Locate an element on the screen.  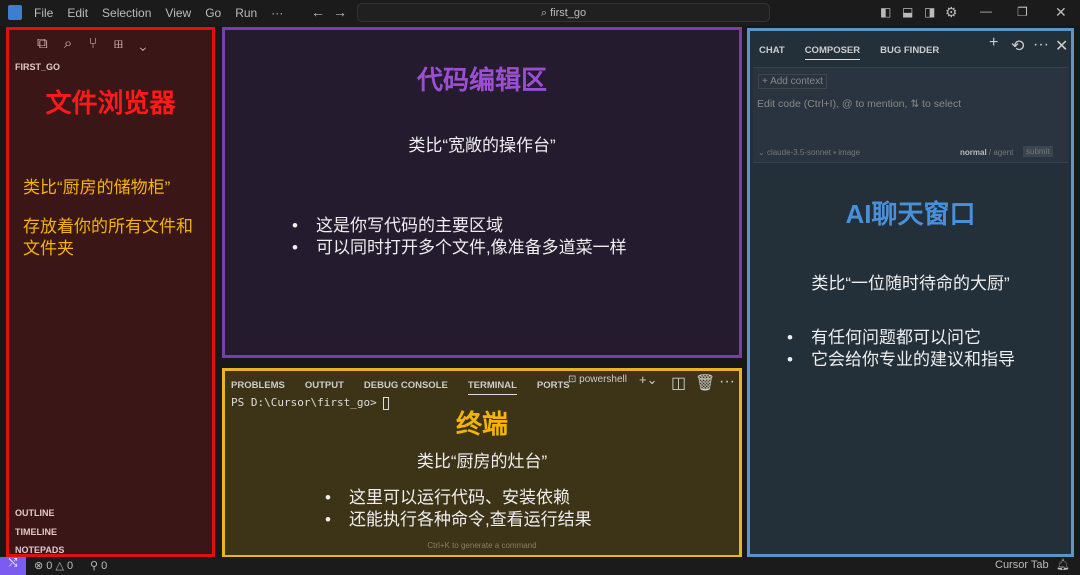
explorer-desc: 存放着你的所有文件和文件夹 is located at coordinates (108, 237).